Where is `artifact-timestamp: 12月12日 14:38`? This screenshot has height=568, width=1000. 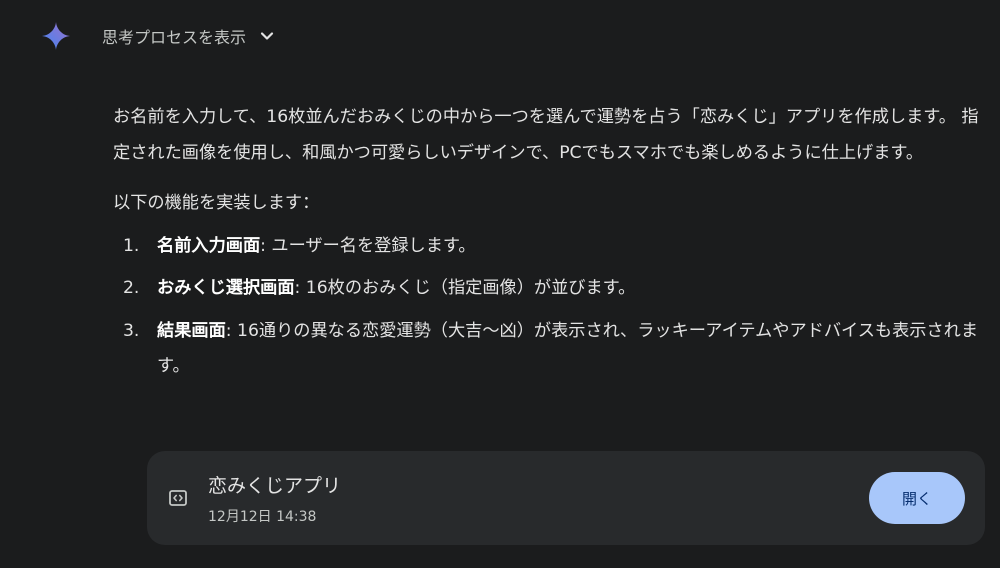
artifact-timestamp: 12月12日 14:38 is located at coordinates (262, 517).